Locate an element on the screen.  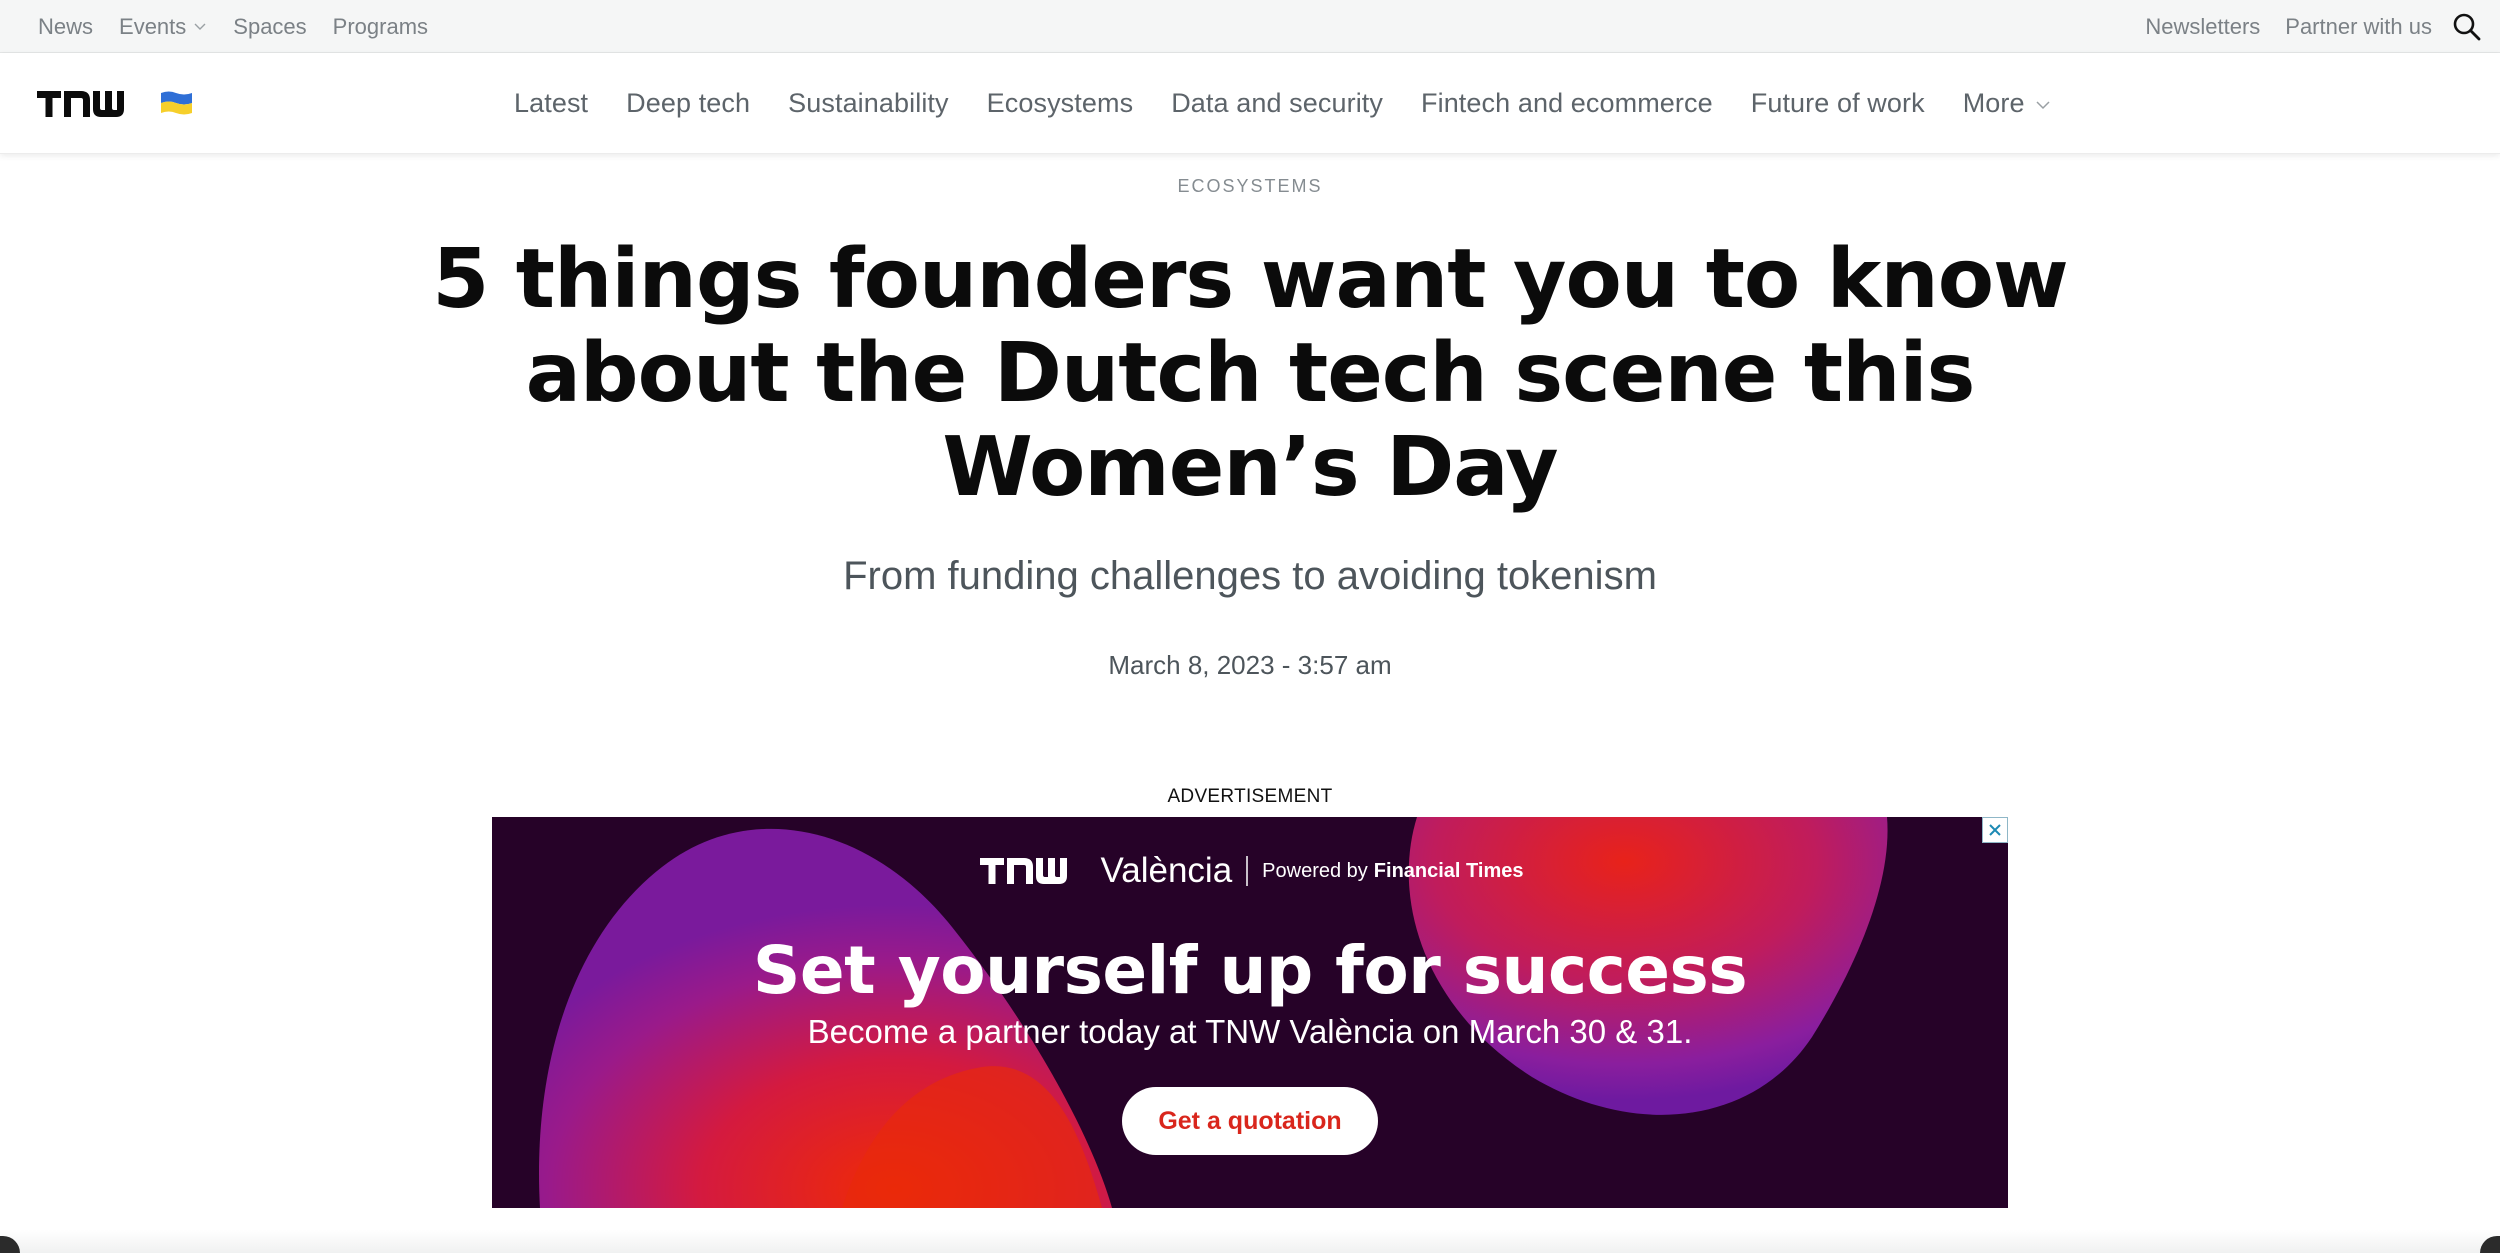
nav-item-ecosystems: Ecosystems is located at coordinates (1060, 103).